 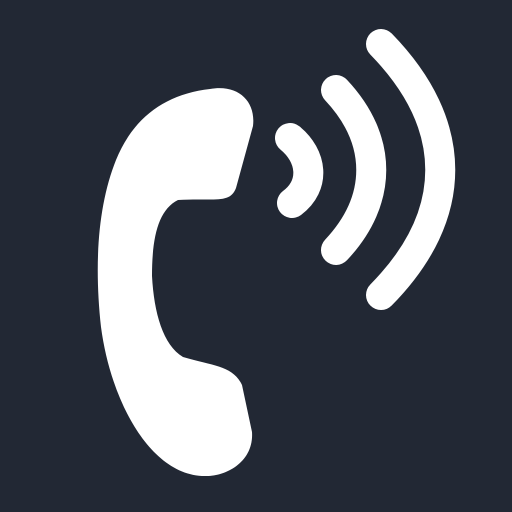 I want to click on sound-wave-large-icon, so click(x=411, y=169).